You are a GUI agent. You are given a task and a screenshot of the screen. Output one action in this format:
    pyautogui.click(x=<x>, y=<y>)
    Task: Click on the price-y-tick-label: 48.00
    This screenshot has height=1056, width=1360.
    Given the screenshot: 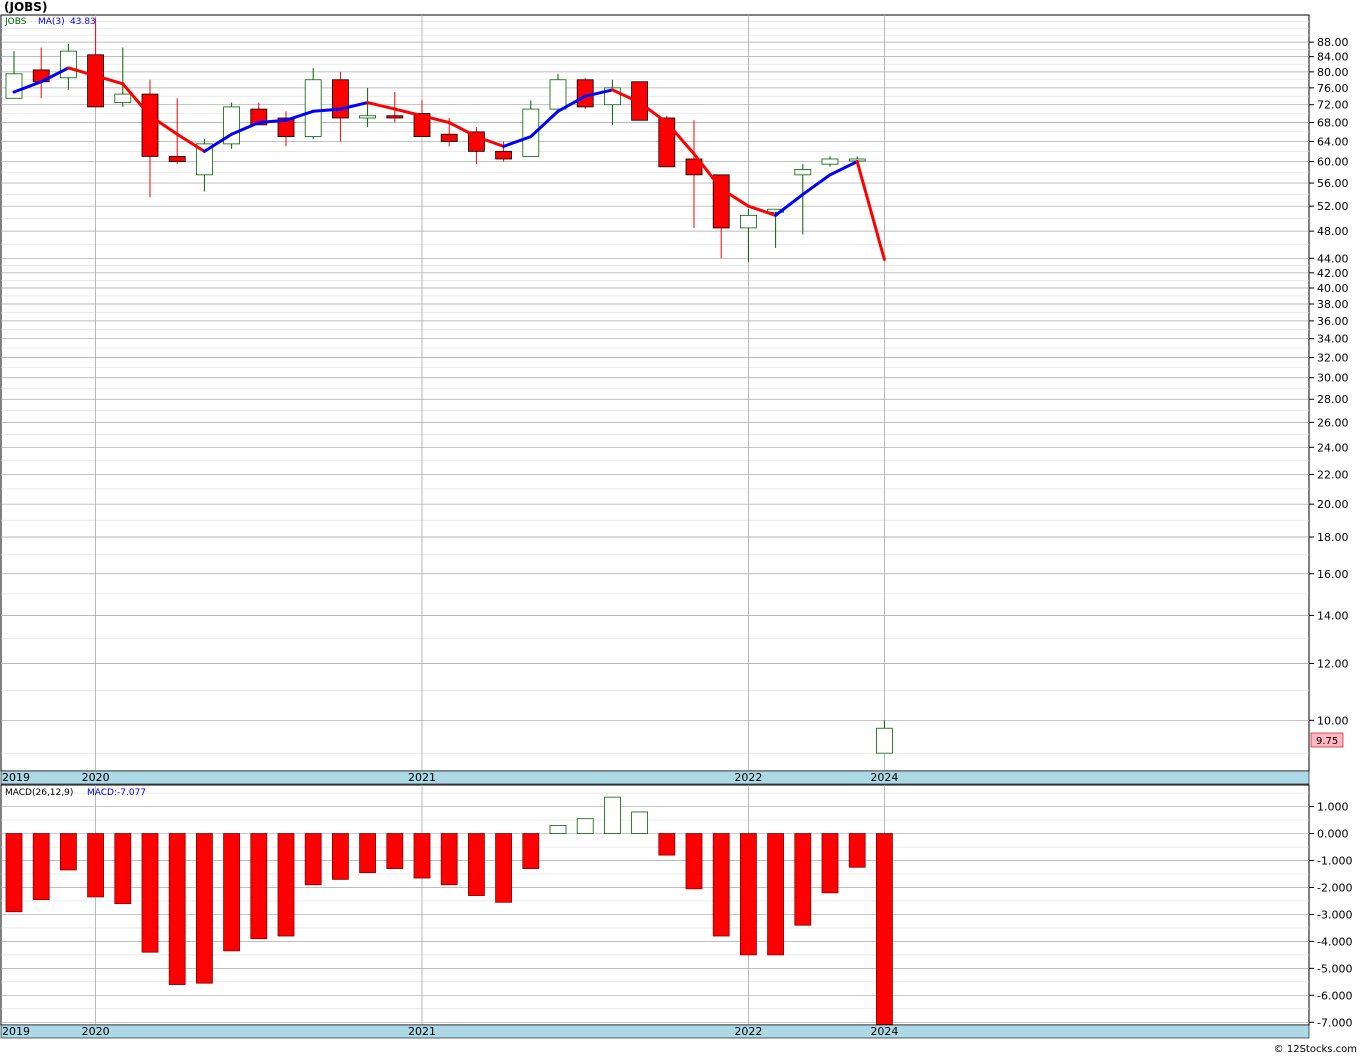 What is the action you would take?
    pyautogui.click(x=1333, y=231)
    